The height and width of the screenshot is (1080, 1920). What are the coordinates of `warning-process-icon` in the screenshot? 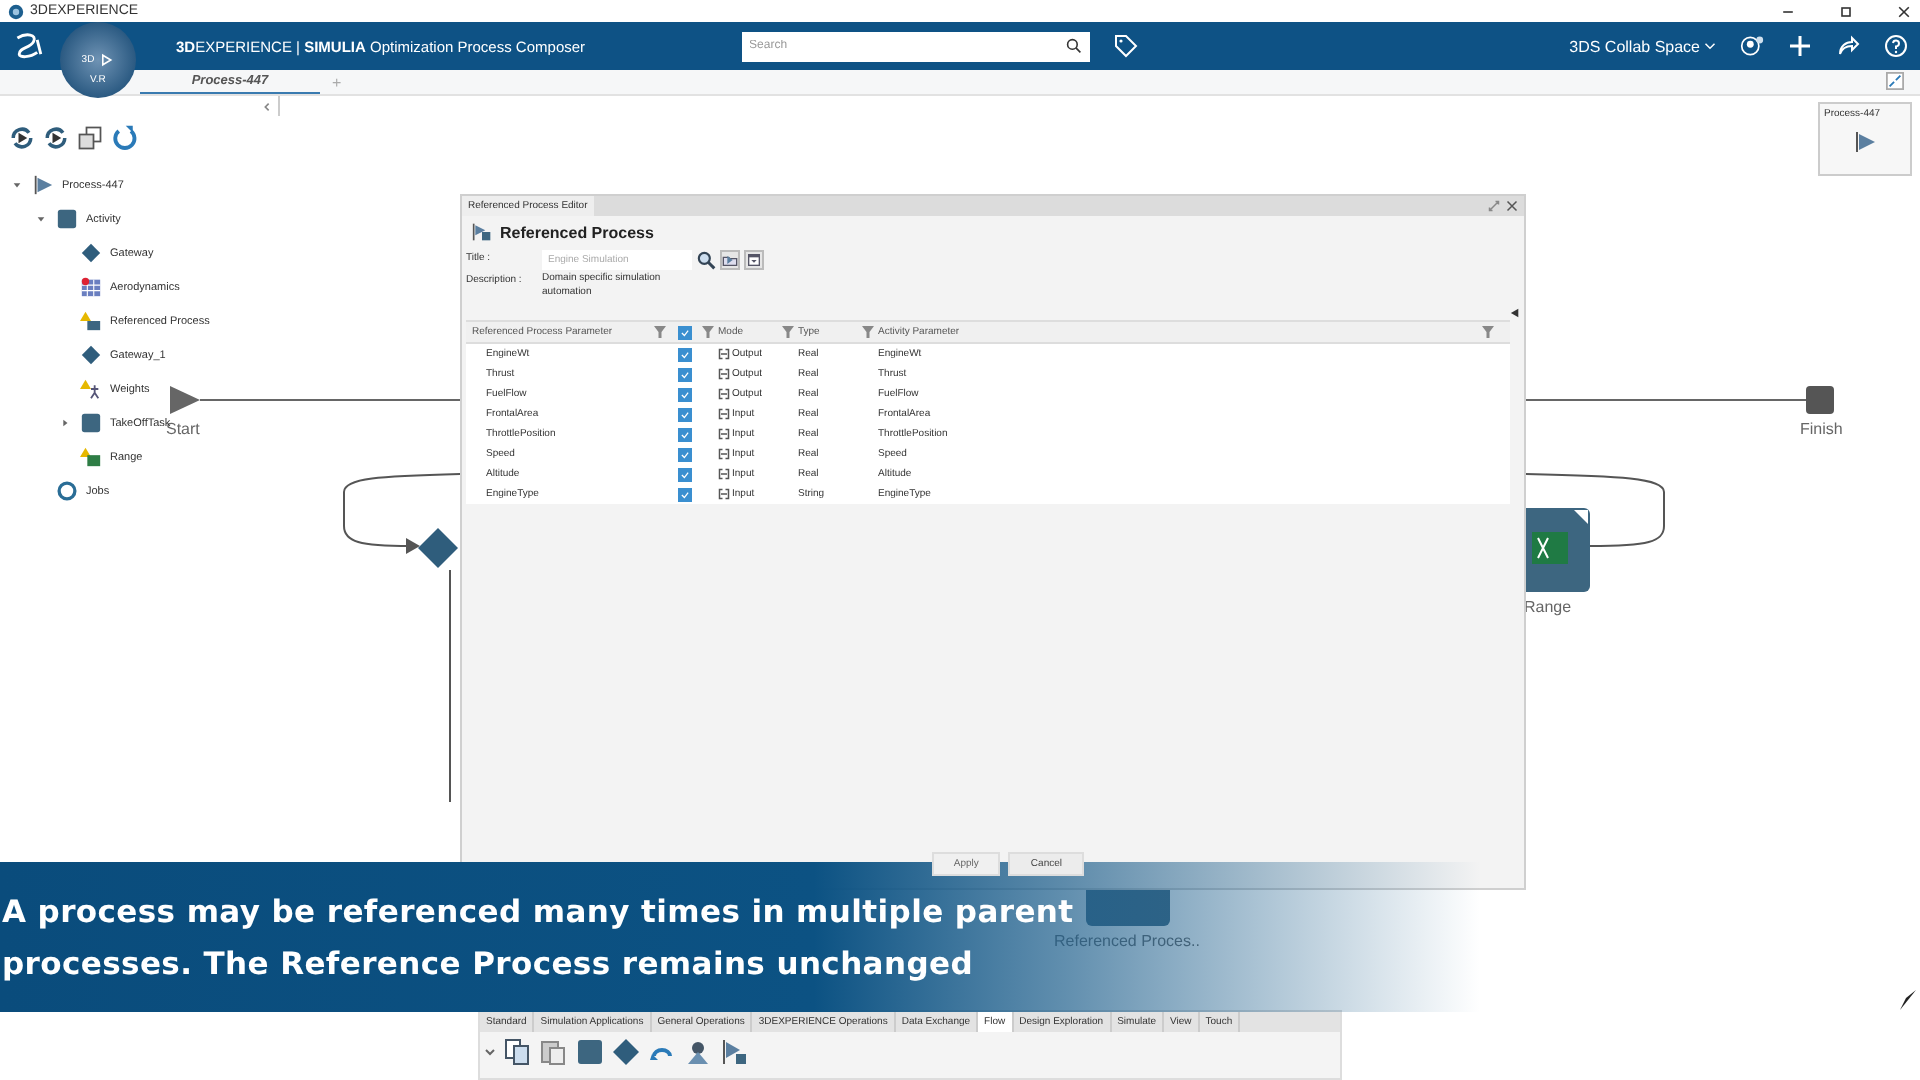 It's located at (91, 321).